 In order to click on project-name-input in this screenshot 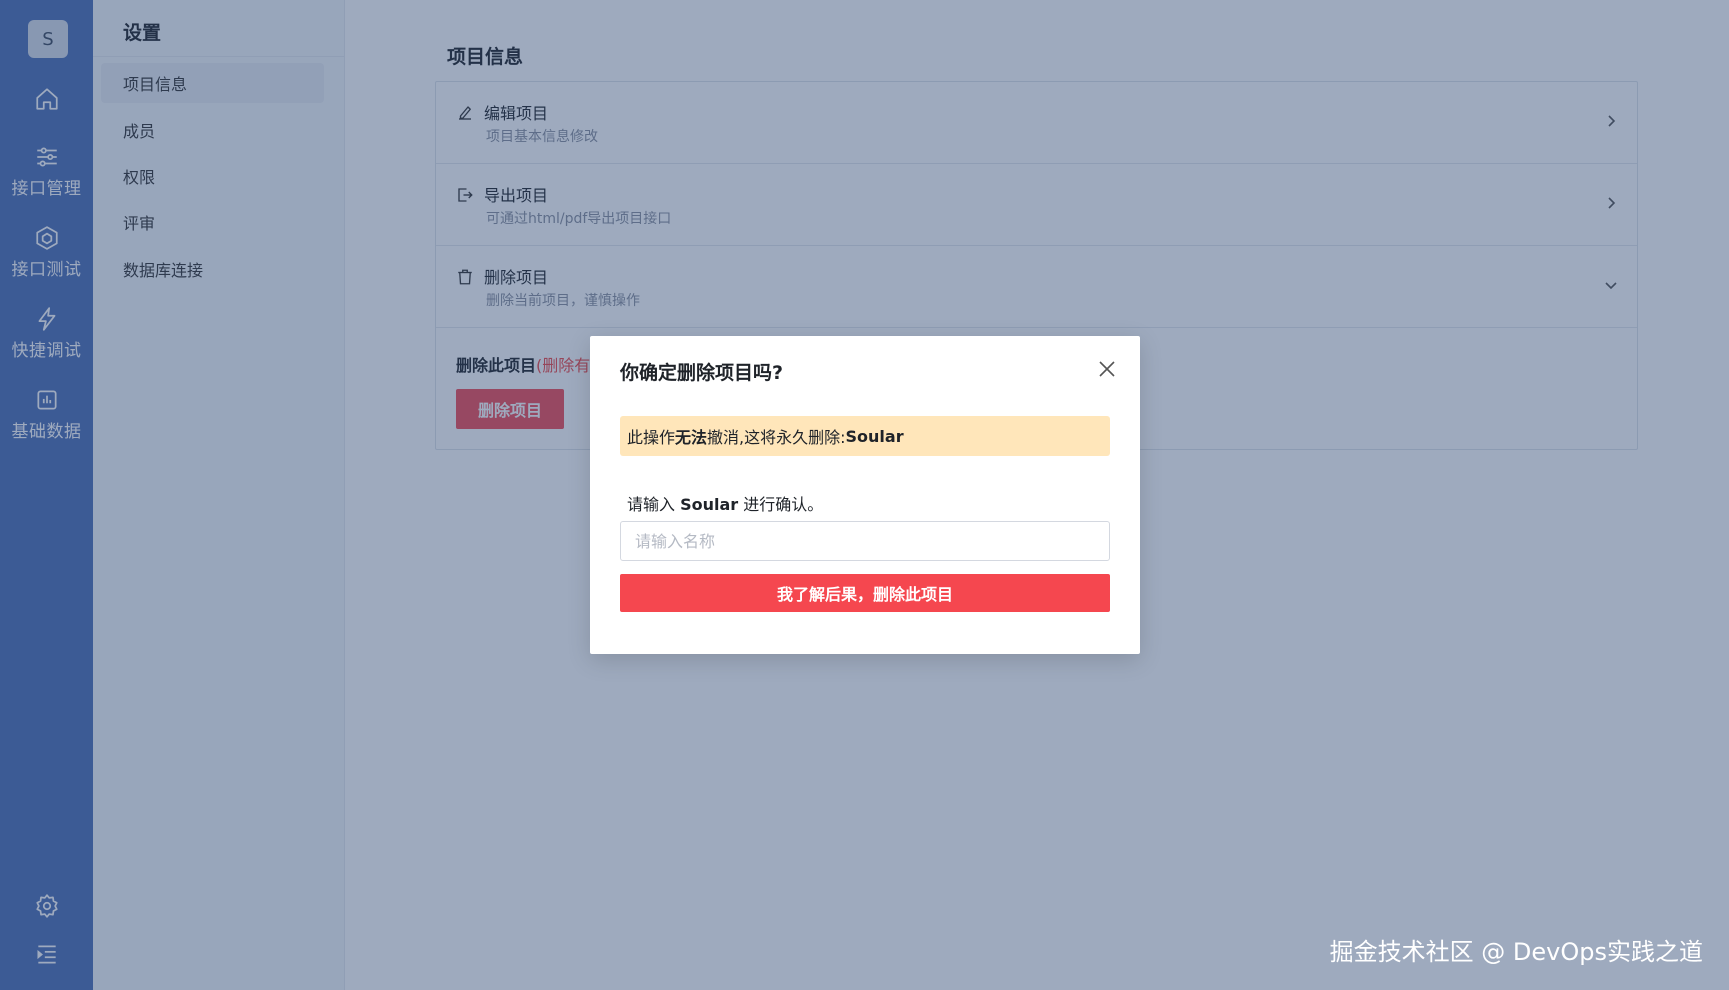, I will do `click(865, 541)`.